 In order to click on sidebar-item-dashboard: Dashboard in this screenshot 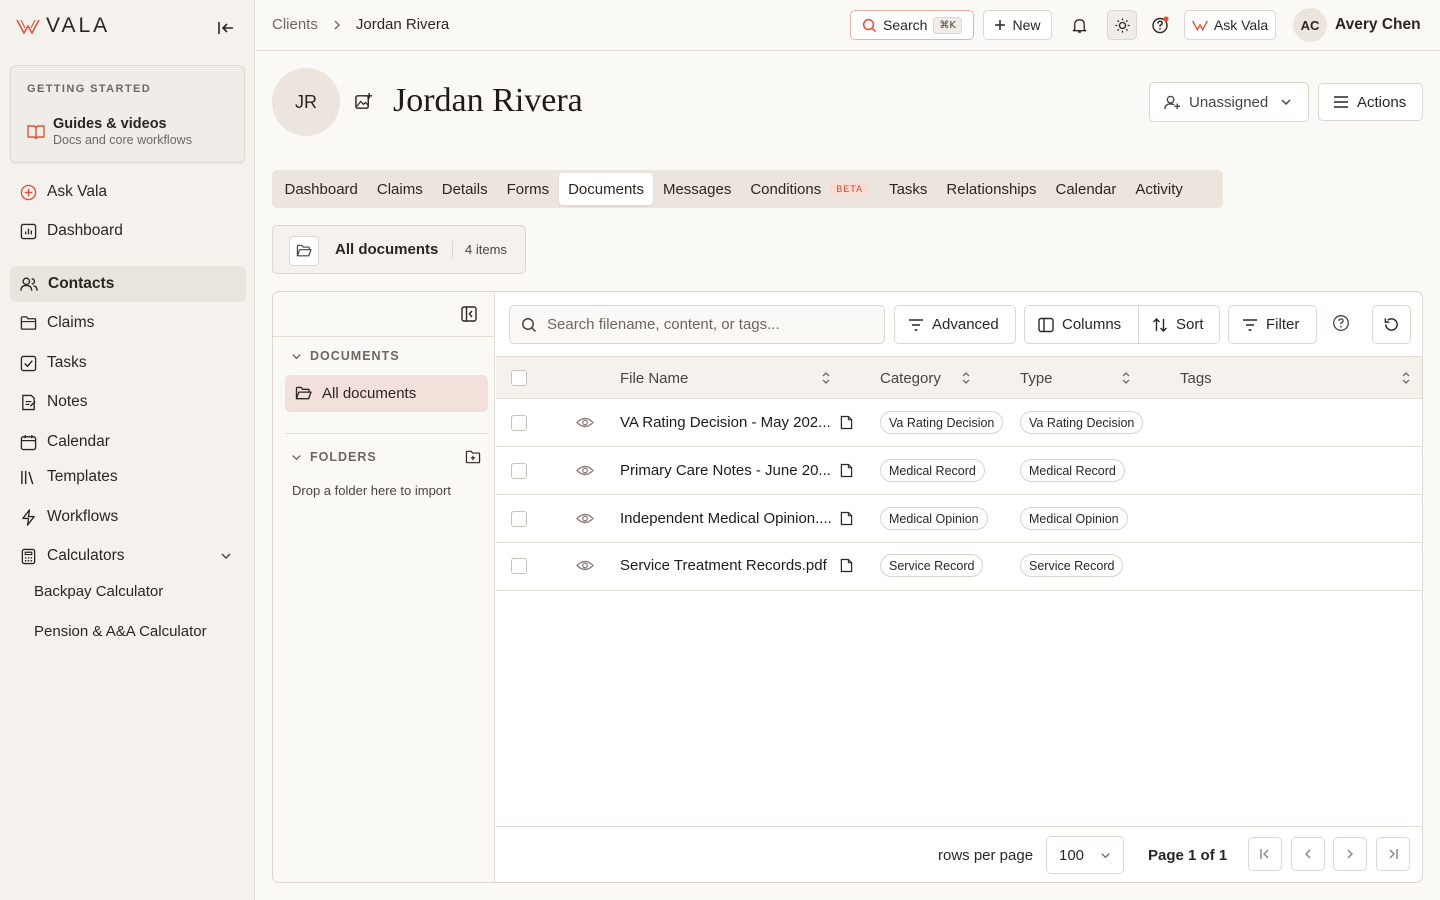, I will do `click(128, 231)`.